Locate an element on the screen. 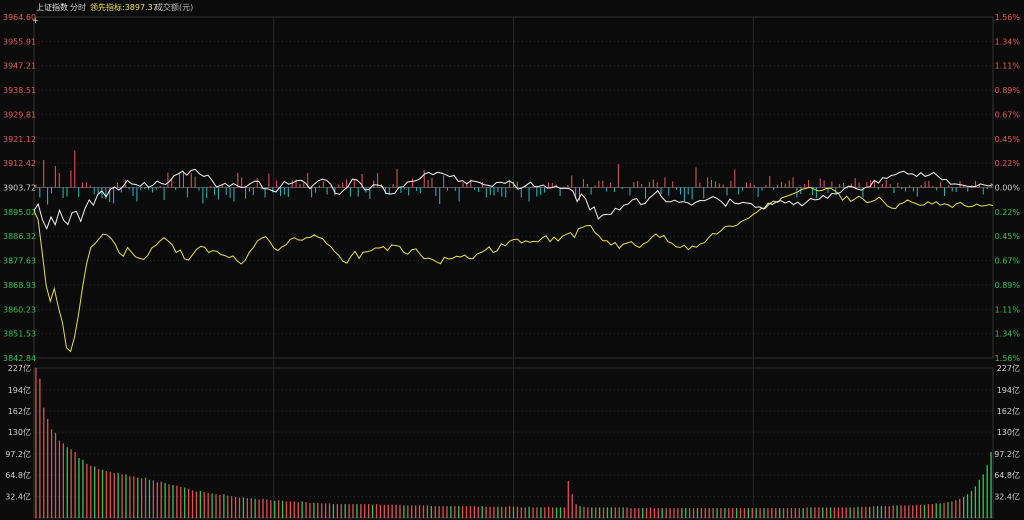  price-tick-label: 3921.12 is located at coordinates (19, 139).